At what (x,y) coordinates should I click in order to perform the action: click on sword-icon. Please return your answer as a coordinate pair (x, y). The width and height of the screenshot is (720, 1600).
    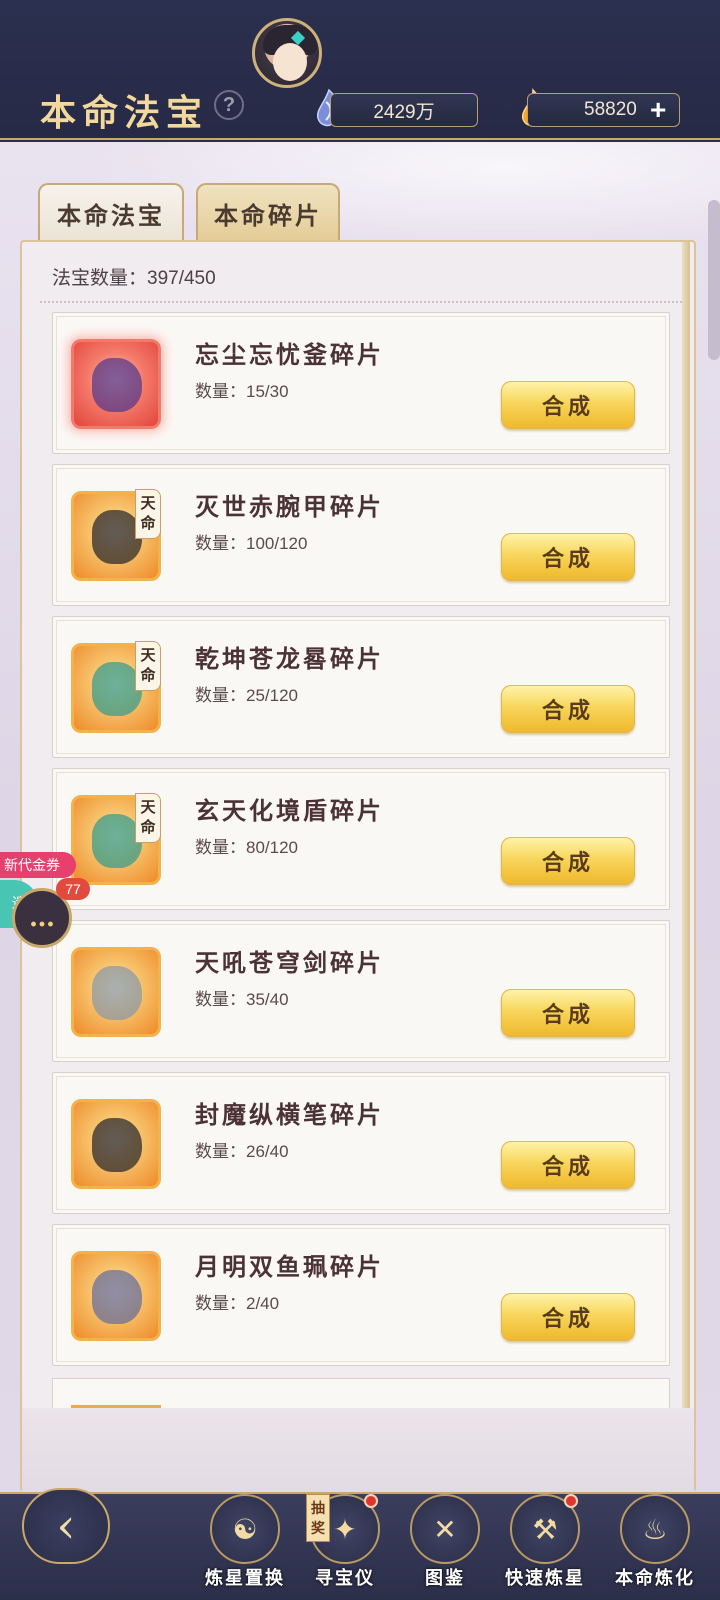
    Looking at the image, I should click on (117, 993).